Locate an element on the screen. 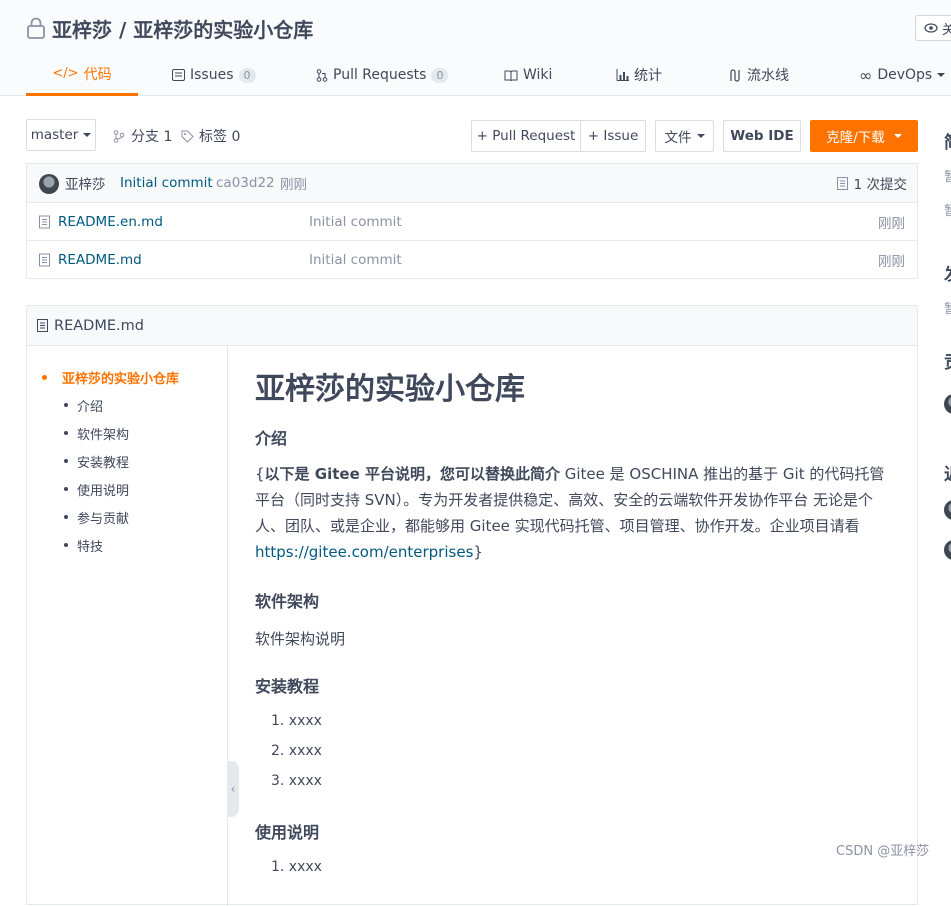 The height and width of the screenshot is (906, 951). tab-pipeline: 流水线 is located at coordinates (759, 75).